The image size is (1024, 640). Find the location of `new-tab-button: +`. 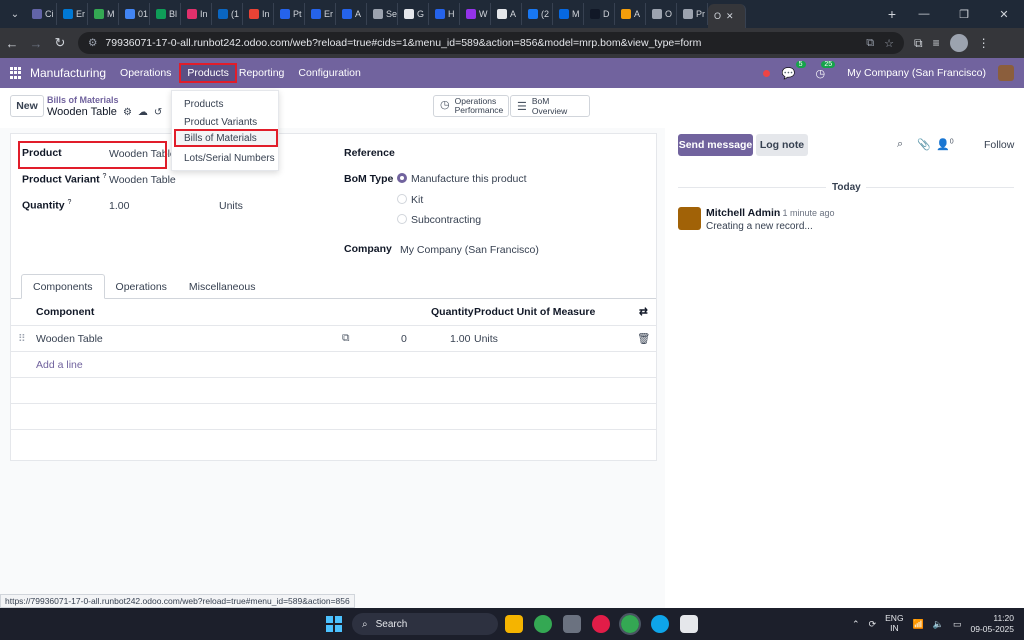

new-tab-button: + is located at coordinates (892, 14).